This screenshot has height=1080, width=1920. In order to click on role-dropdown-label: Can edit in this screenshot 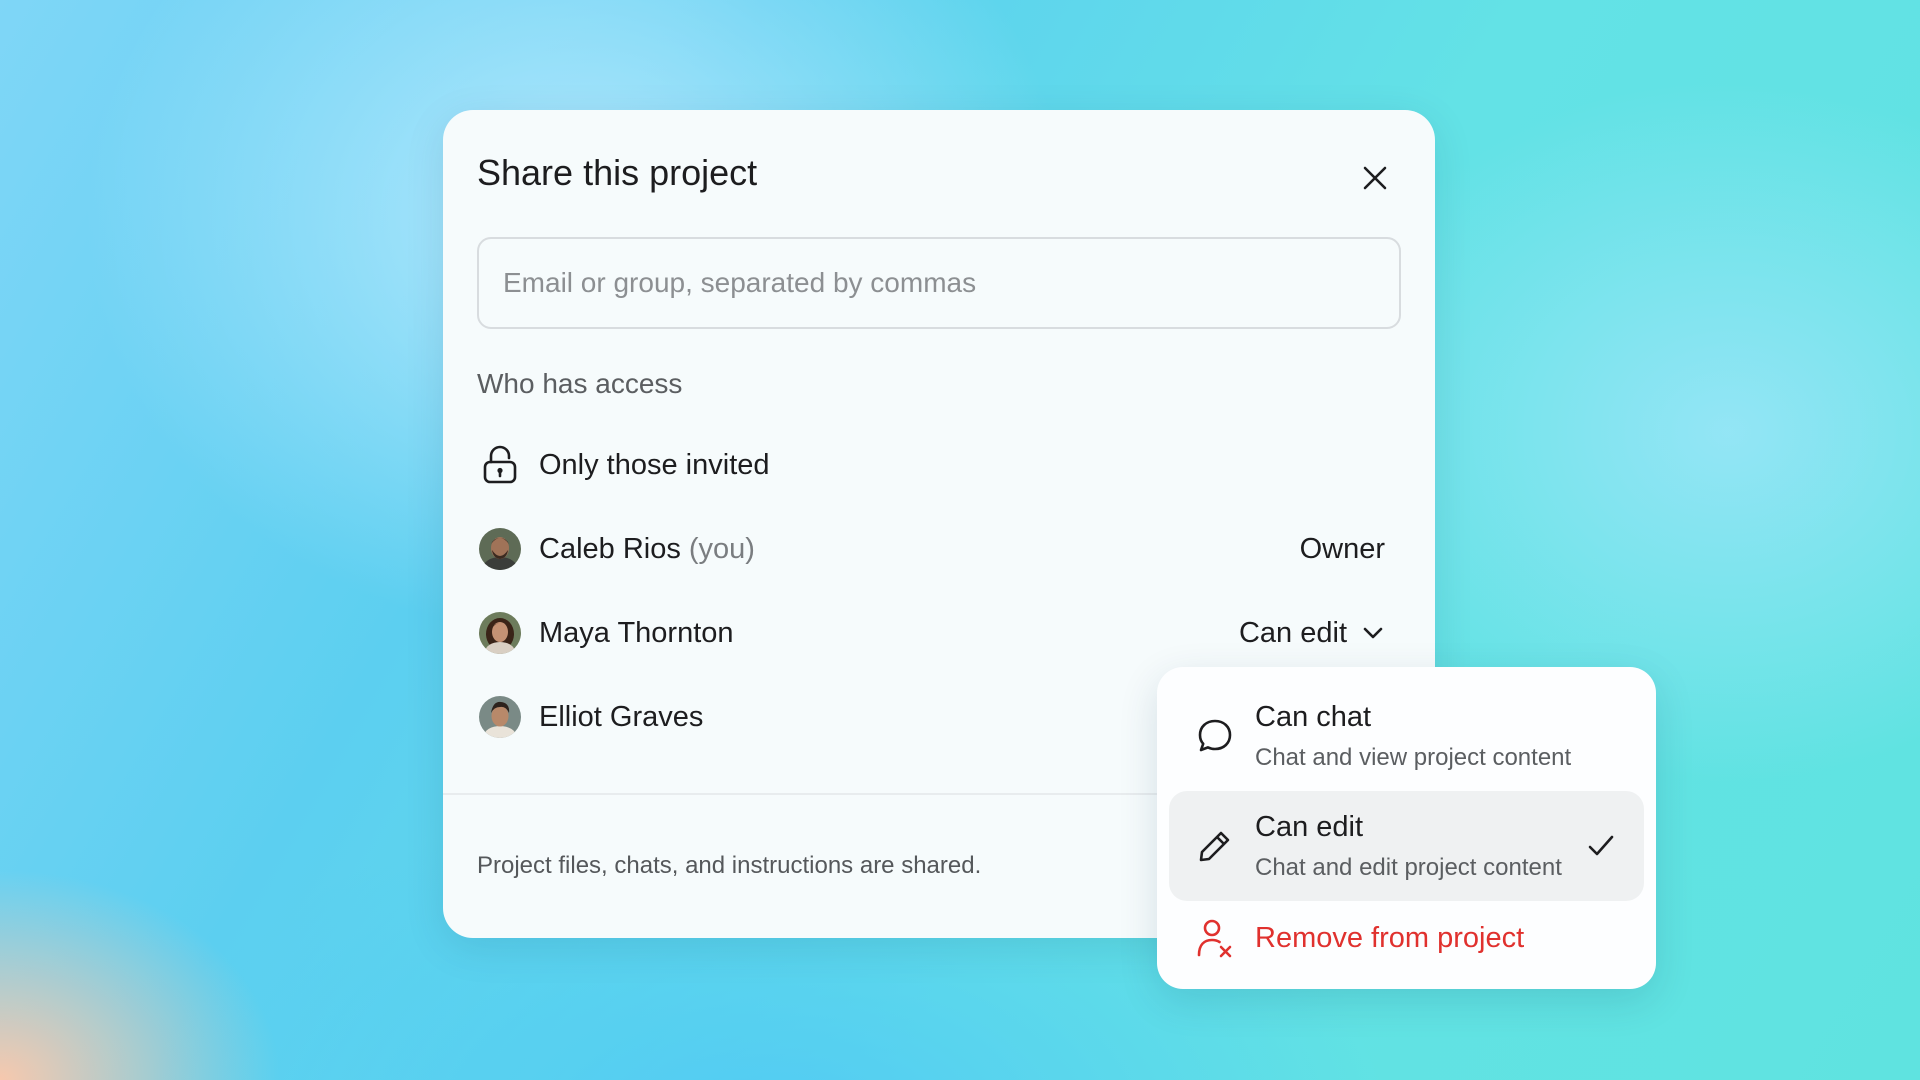, I will do `click(1292, 632)`.